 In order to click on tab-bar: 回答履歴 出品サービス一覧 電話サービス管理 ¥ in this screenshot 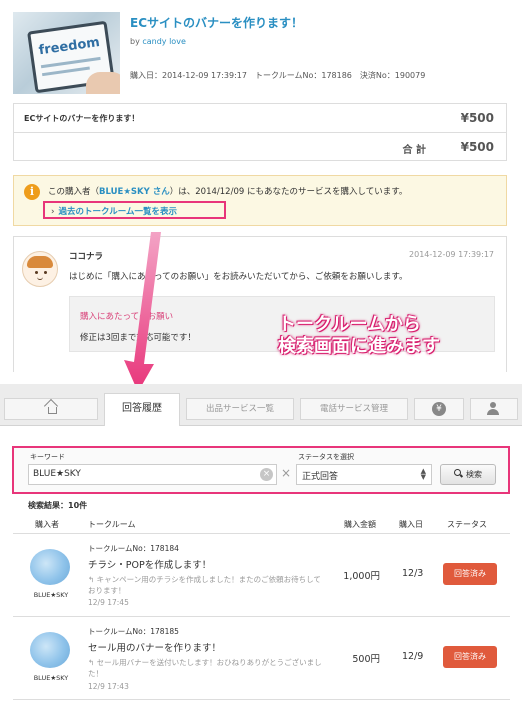, I will do `click(261, 405)`.